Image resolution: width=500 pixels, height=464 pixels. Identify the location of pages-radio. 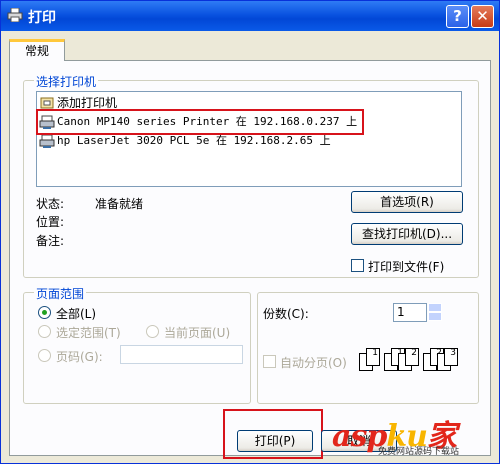
(44, 355).